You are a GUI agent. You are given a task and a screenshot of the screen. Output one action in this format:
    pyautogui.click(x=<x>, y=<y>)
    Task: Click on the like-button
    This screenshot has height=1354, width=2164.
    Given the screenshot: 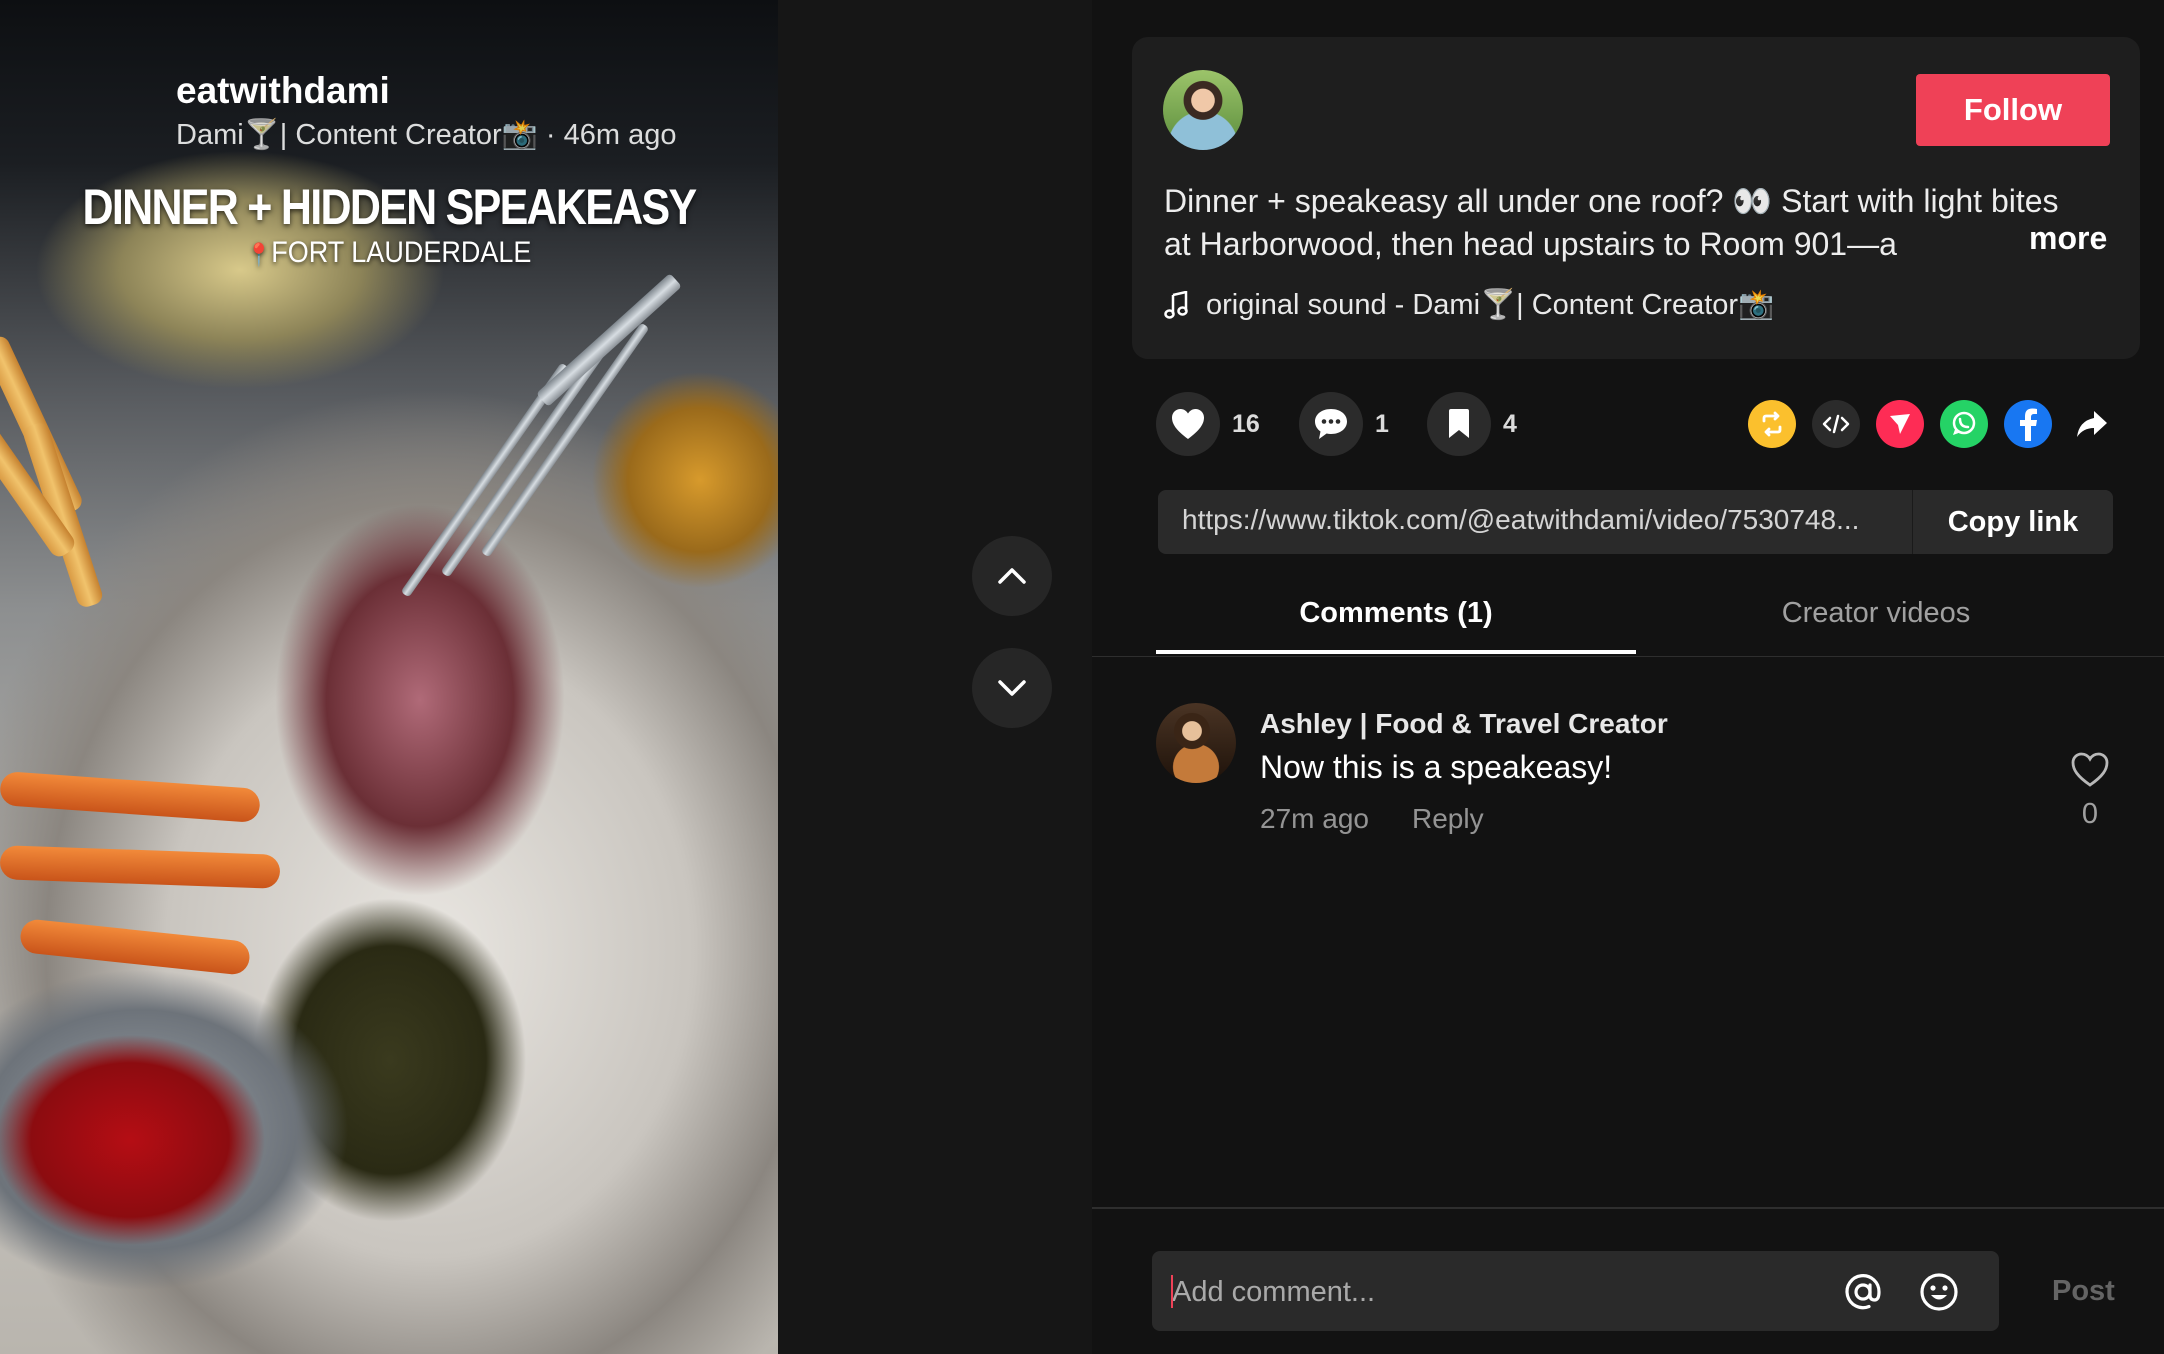 What is the action you would take?
    pyautogui.click(x=1188, y=424)
    